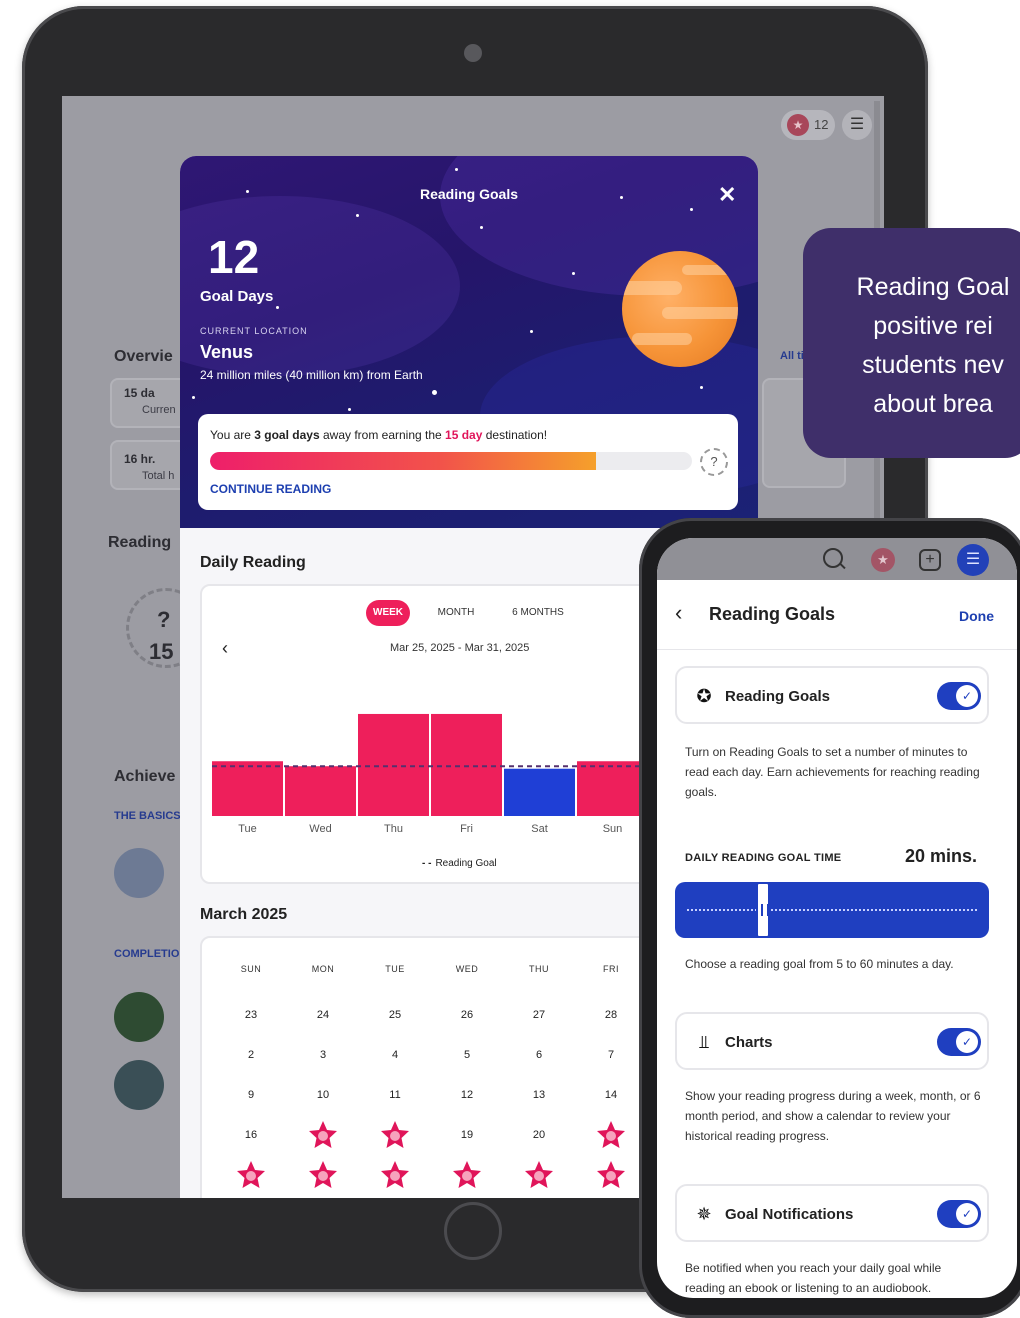 The height and width of the screenshot is (1318, 1020). What do you see at coordinates (704, 1214) in the screenshot?
I see `notification-star-icon: ✵` at bounding box center [704, 1214].